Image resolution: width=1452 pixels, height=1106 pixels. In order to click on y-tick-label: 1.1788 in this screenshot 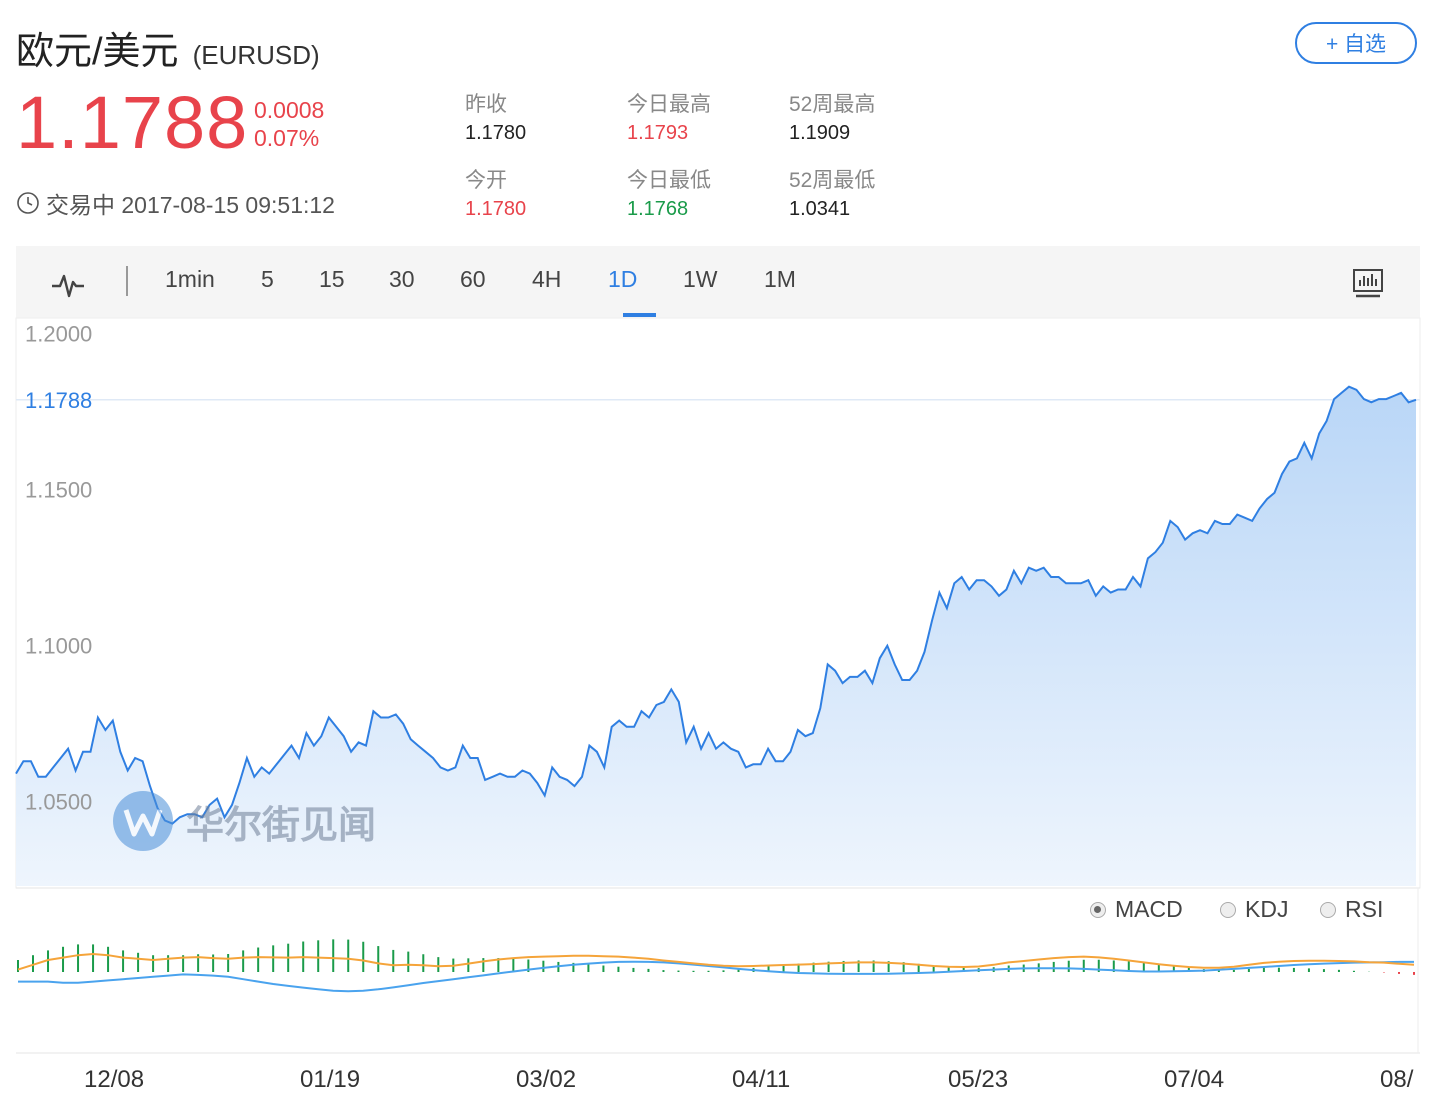, I will do `click(58, 400)`.